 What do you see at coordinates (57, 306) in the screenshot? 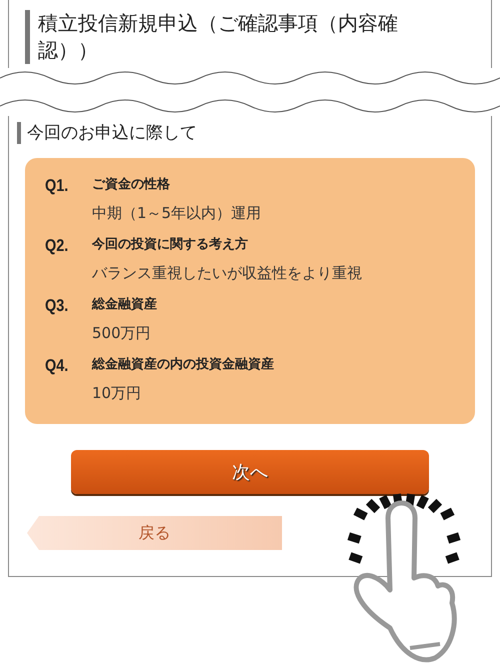
I see `question-number: Q3.` at bounding box center [57, 306].